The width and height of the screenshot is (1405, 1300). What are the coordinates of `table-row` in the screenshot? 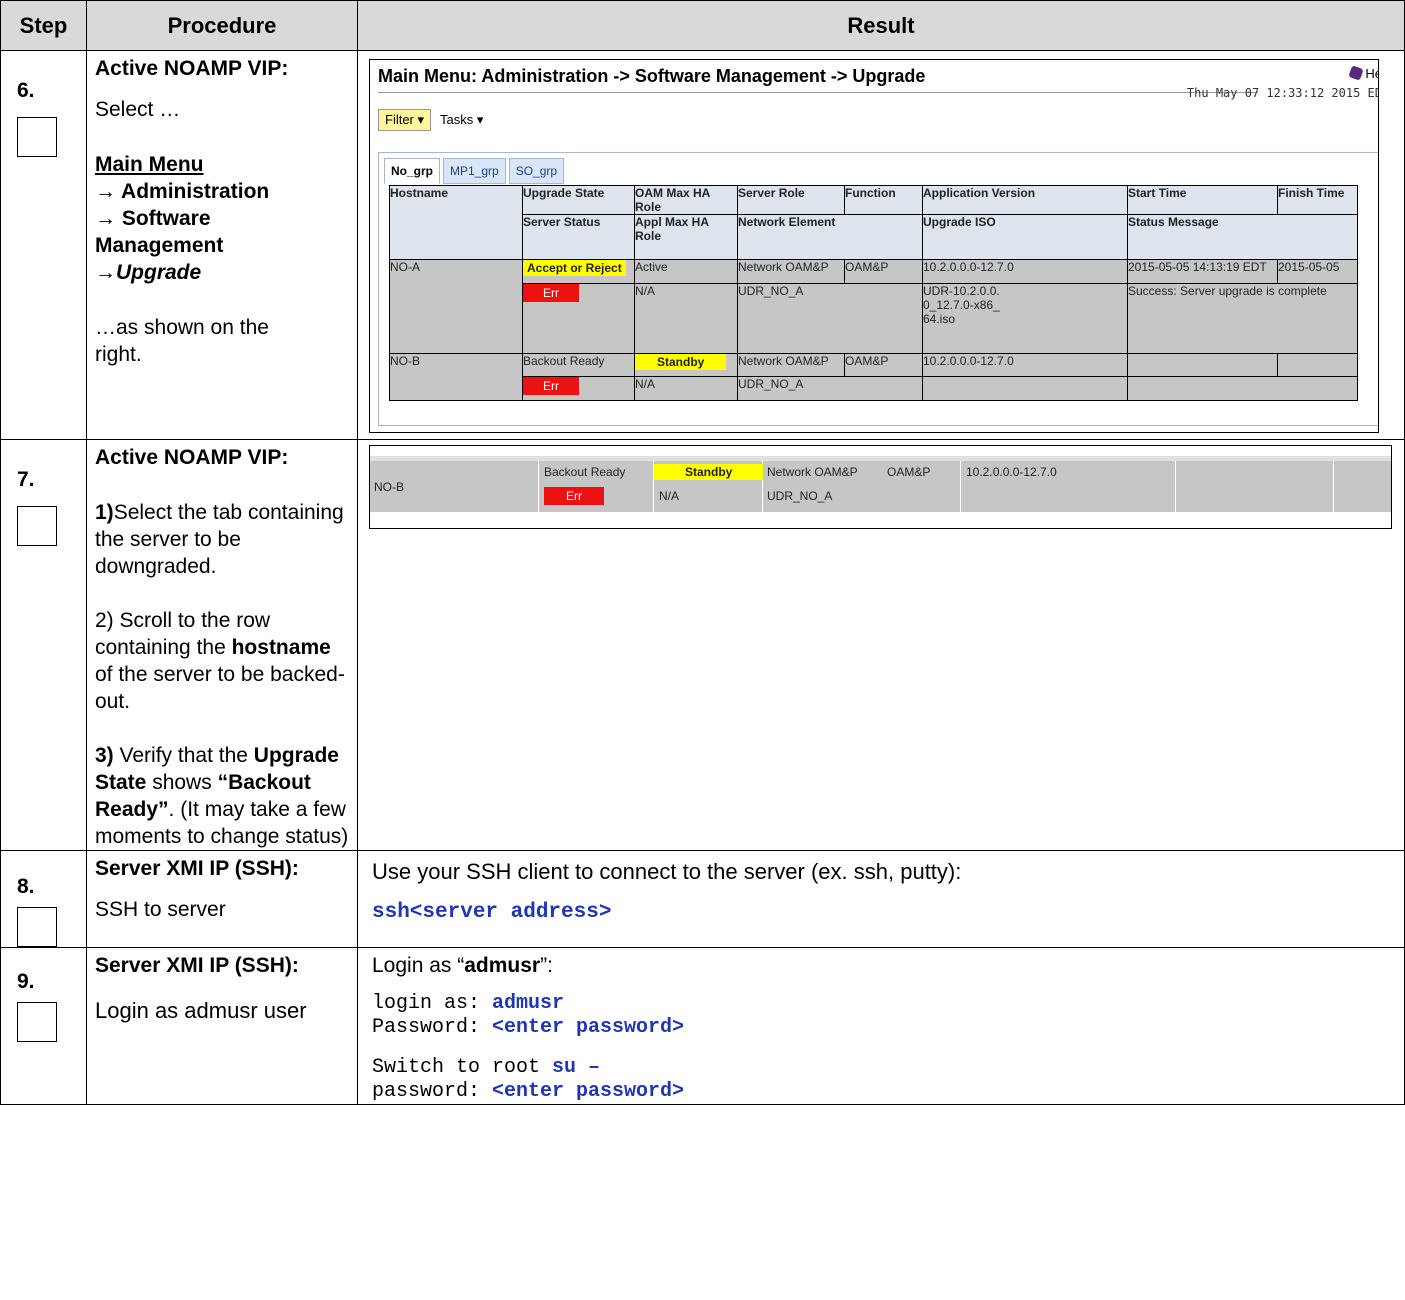 It's located at (880, 486).